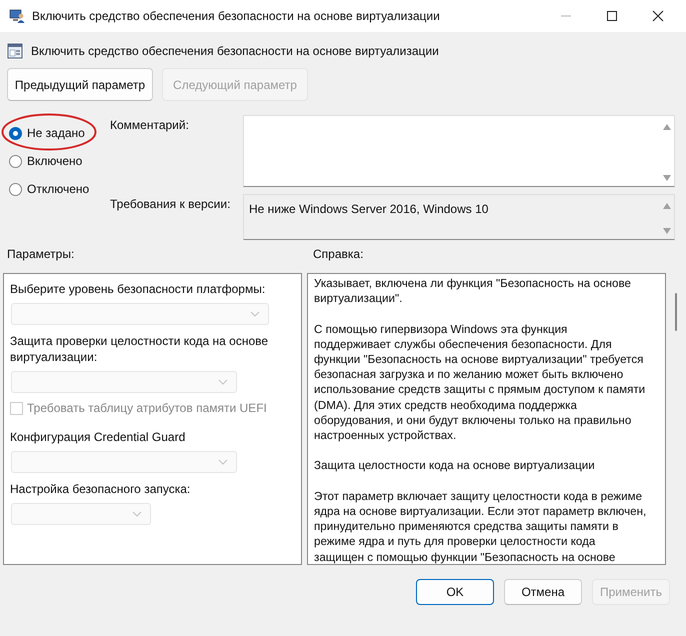 The height and width of the screenshot is (636, 686). Describe the element at coordinates (17, 16) in the screenshot. I see `computer-user-icon` at that location.